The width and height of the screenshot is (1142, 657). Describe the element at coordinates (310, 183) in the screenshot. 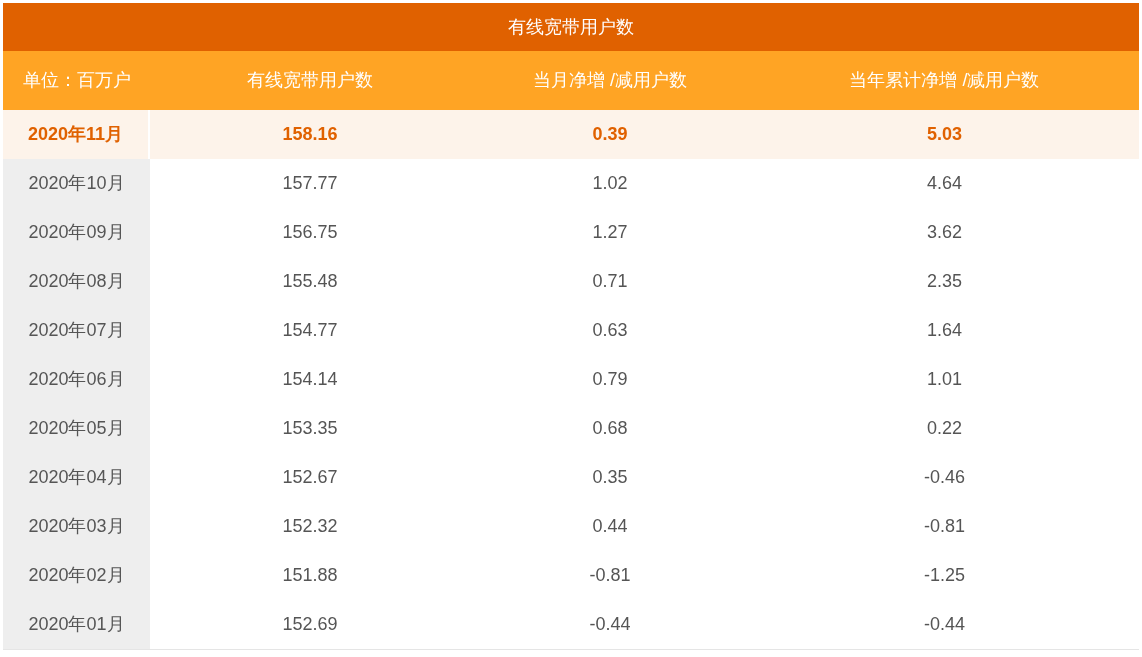

I see `table-cell-text: 157.77` at that location.